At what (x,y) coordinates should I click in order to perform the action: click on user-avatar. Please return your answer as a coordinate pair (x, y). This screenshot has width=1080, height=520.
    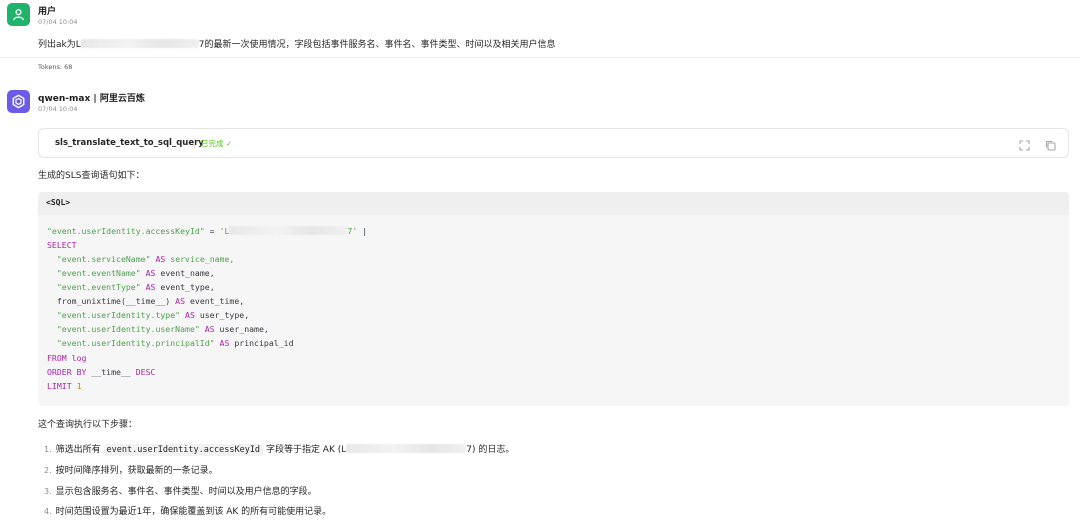
    Looking at the image, I should click on (18, 14).